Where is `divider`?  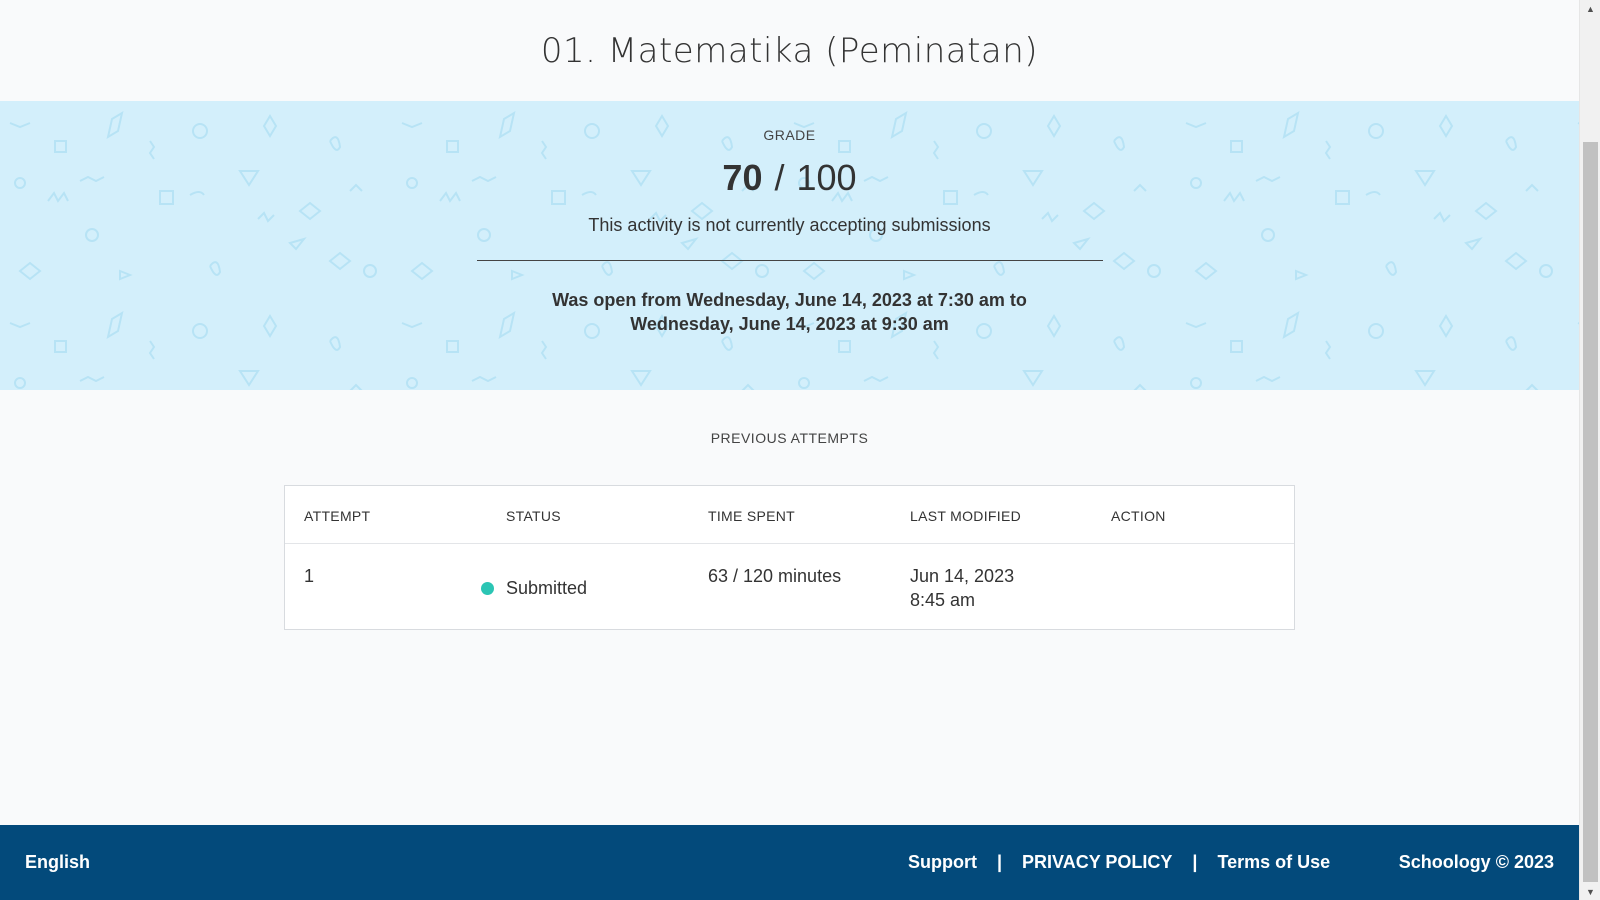 divider is located at coordinates (789, 260).